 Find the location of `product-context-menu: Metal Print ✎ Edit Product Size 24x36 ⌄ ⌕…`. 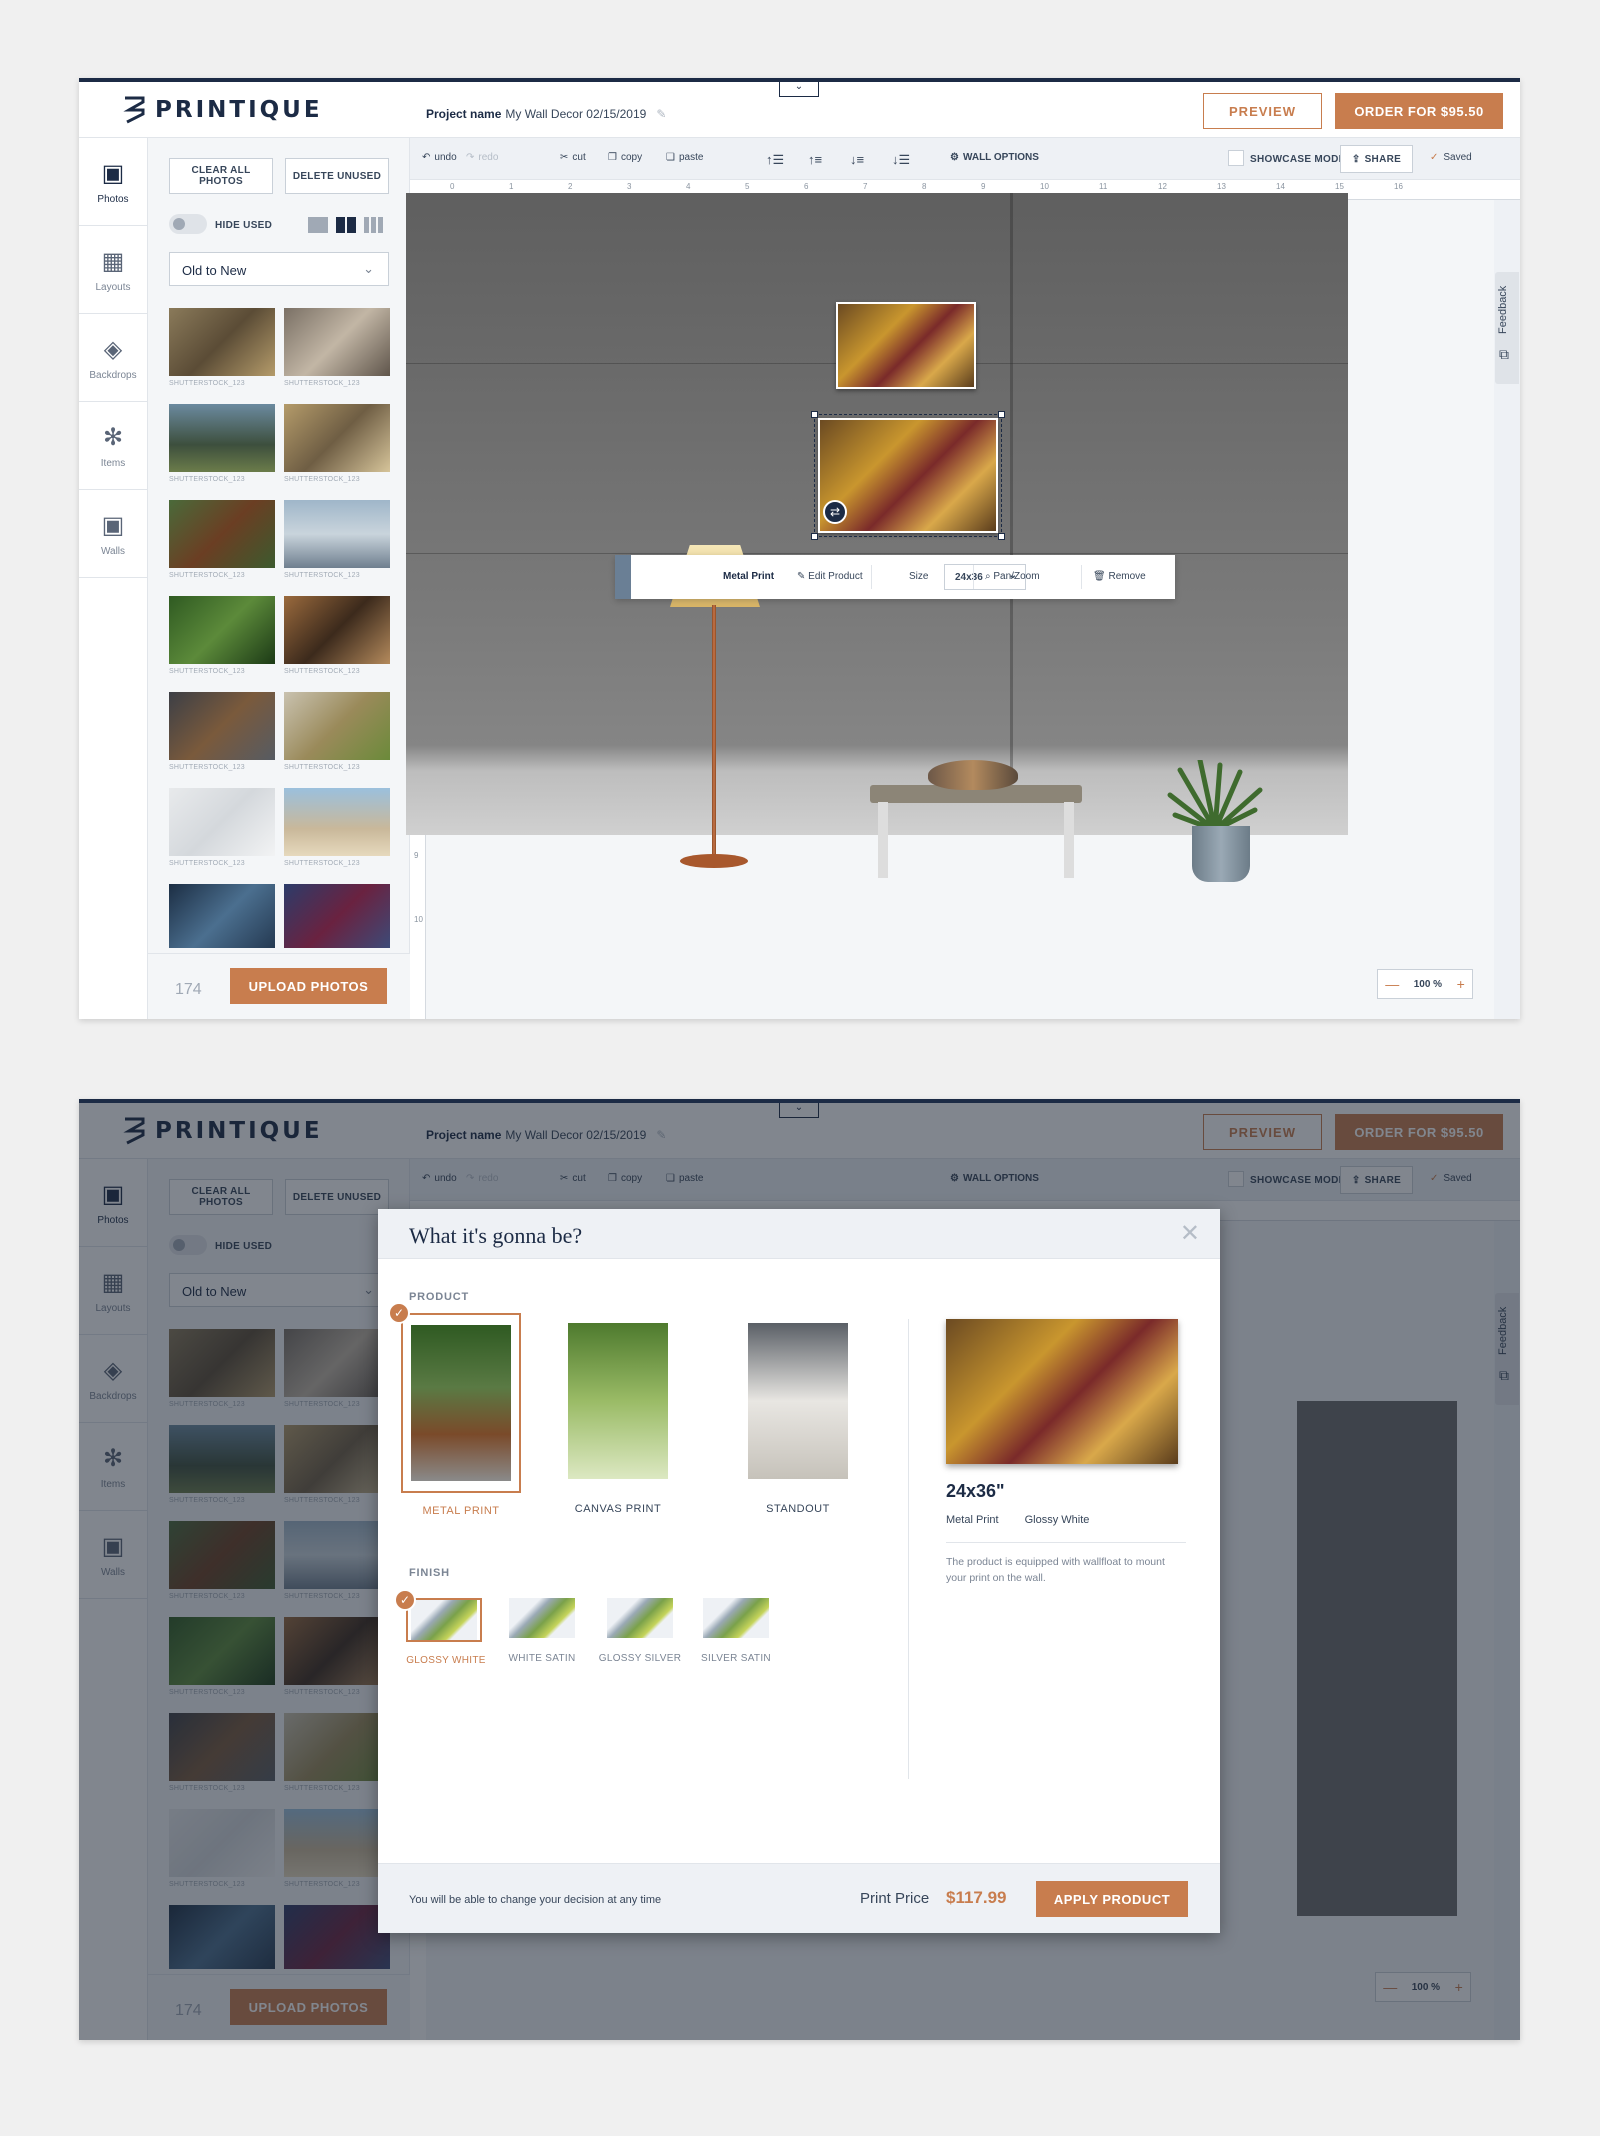

product-context-menu: Metal Print ✎ Edit Product Size 24x36 ⌄ ⌕… is located at coordinates (895, 577).